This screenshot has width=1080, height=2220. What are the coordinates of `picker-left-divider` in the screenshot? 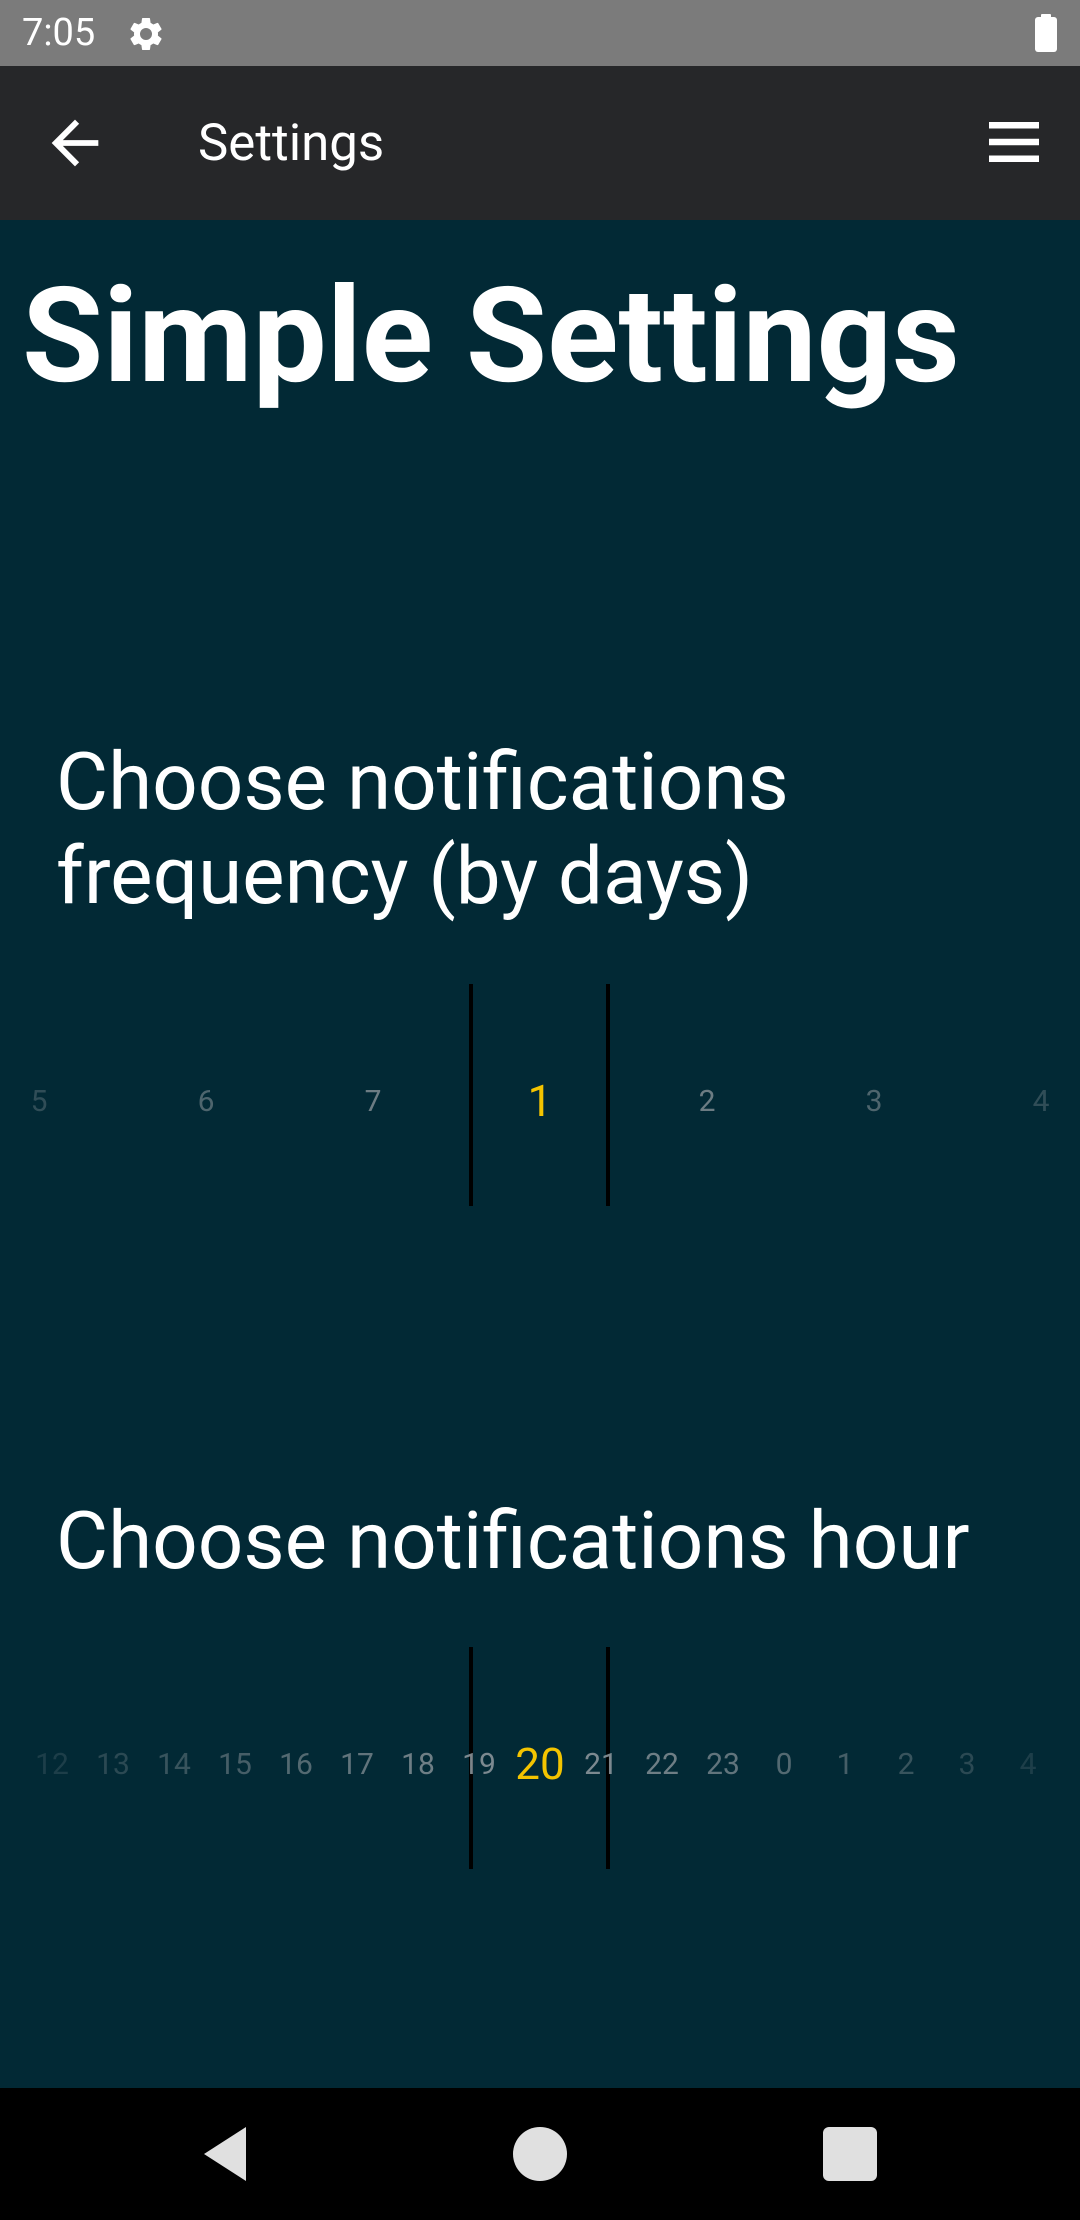 It's located at (471, 1095).